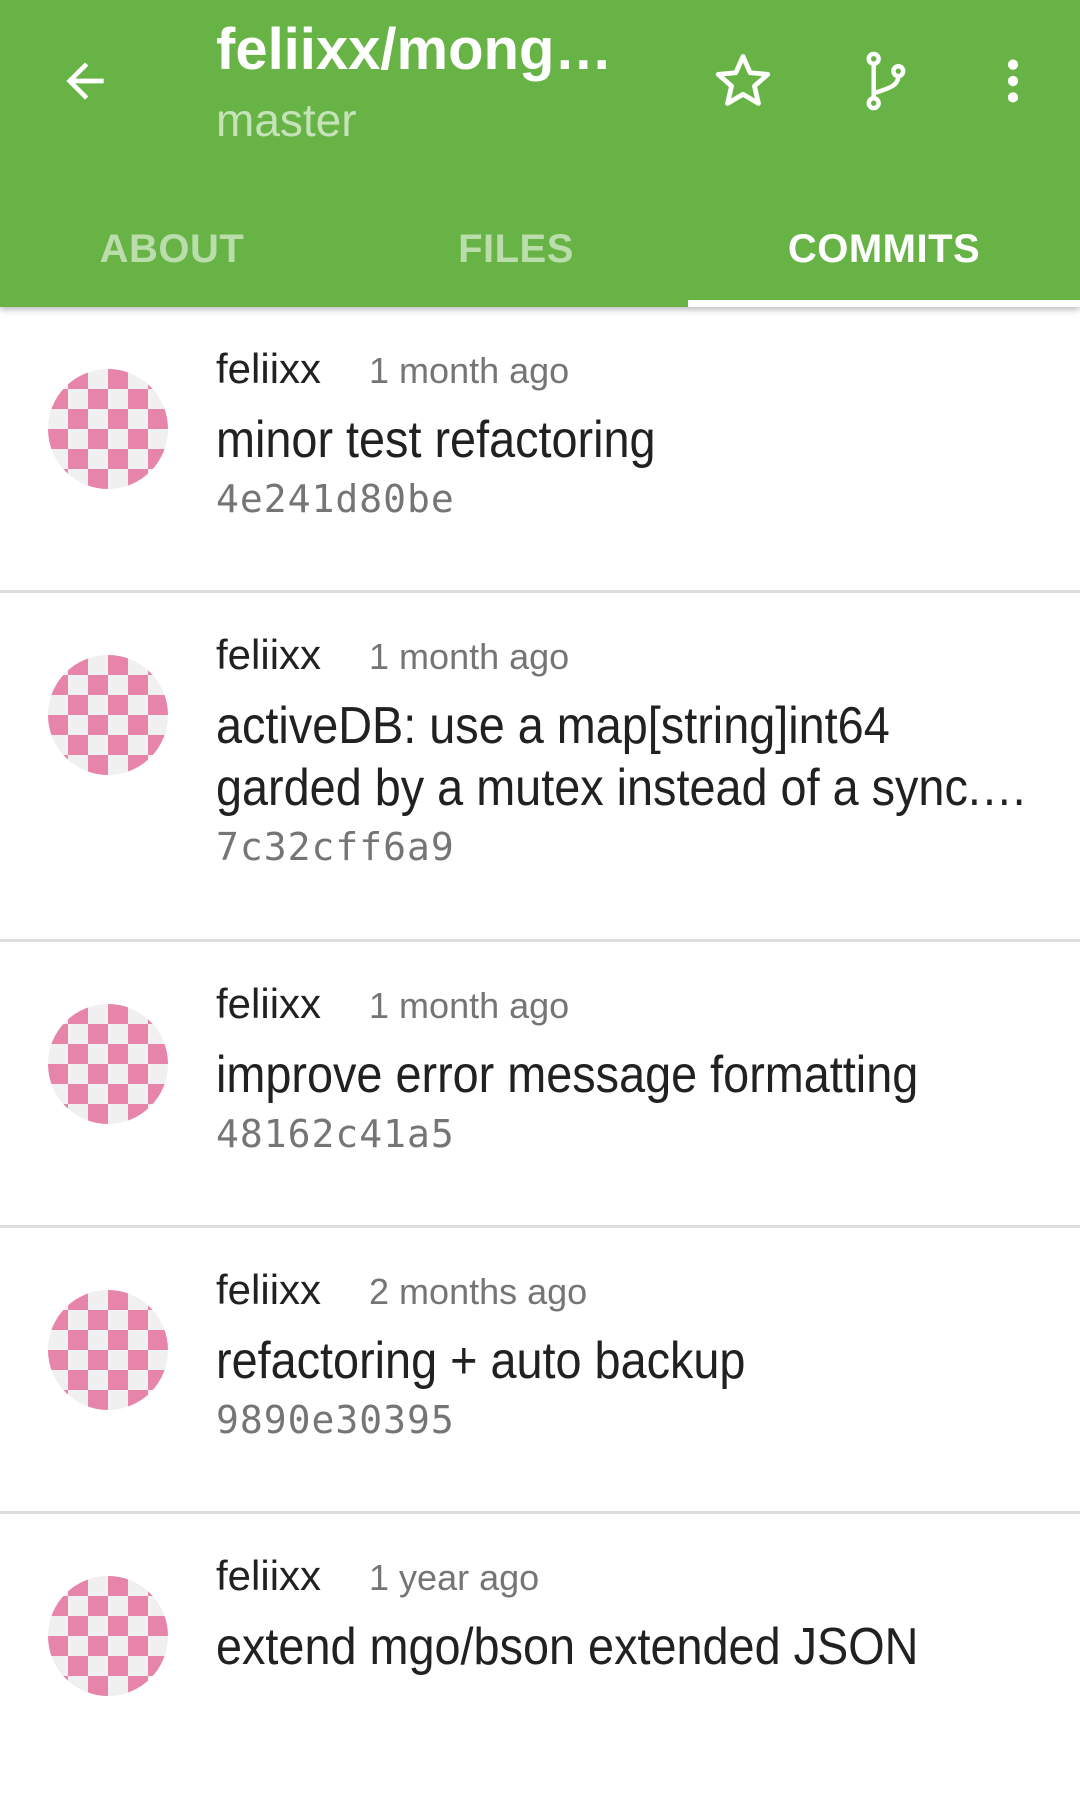 Image resolution: width=1080 pixels, height=1800 pixels. Describe the element at coordinates (436, 440) in the screenshot. I see `commit-message: minor test refactoring` at that location.